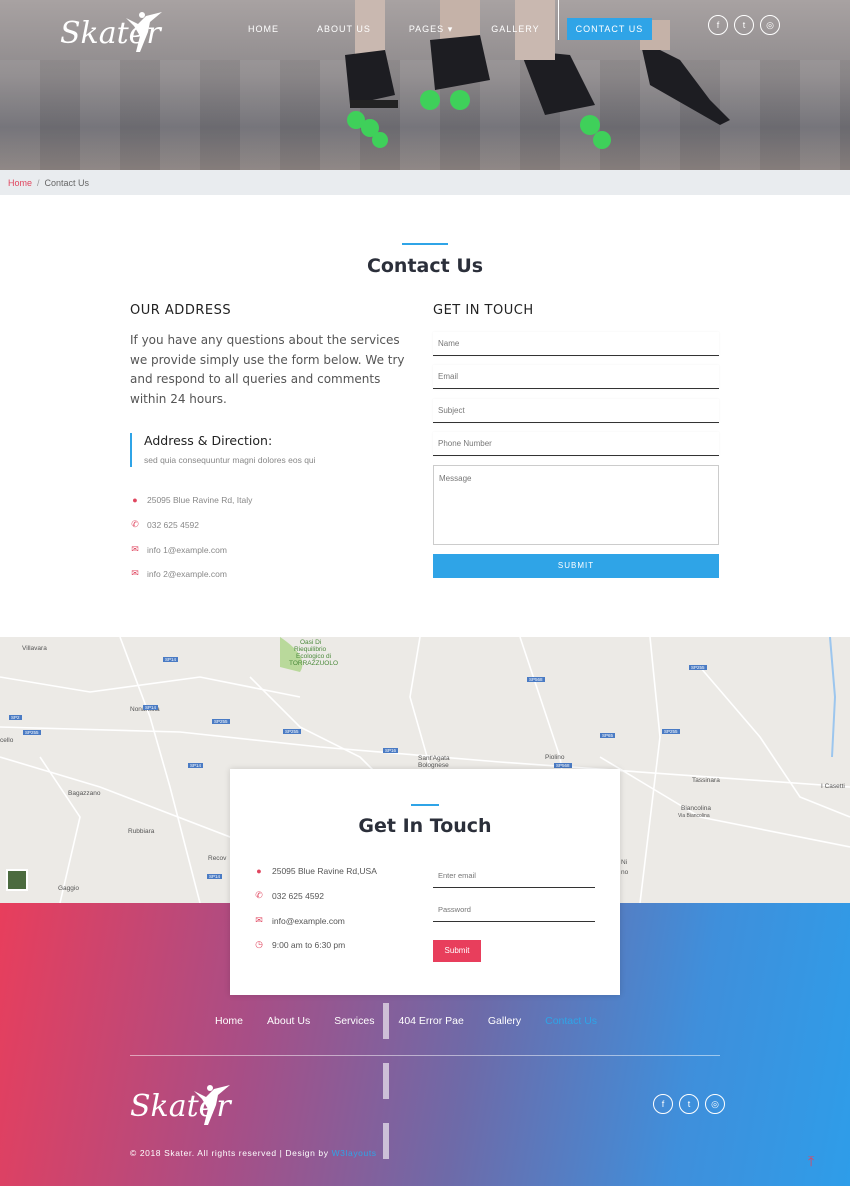 This screenshot has width=850, height=1186. I want to click on card-info-address: ● 25095 Blue Ravine Rd,USA, so click(315, 871).